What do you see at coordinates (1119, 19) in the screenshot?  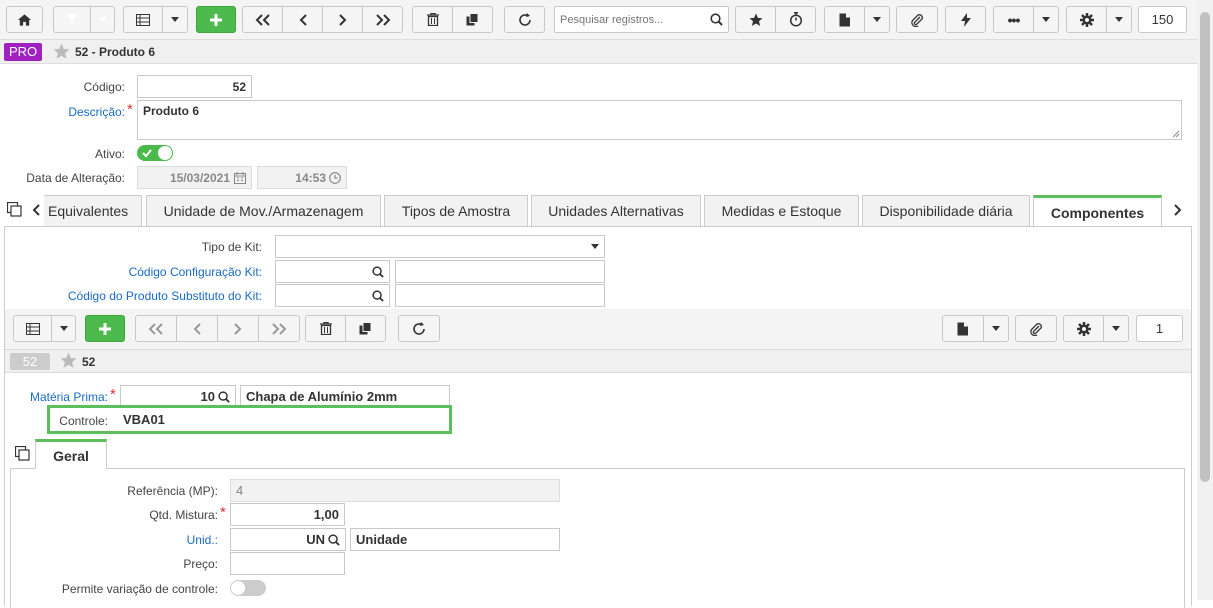 I see `settings-dropdown` at bounding box center [1119, 19].